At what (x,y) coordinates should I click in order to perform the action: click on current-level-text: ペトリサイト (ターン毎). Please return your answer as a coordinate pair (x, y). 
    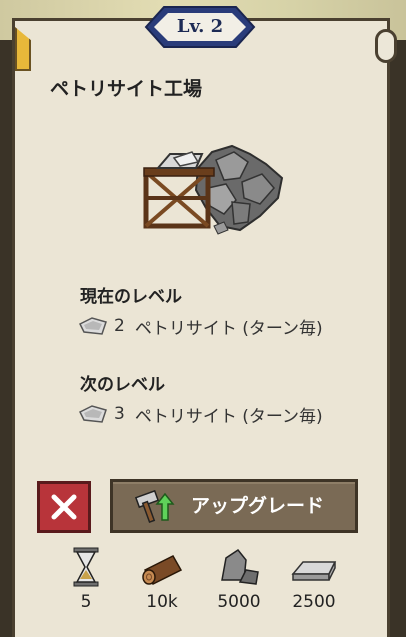
    Looking at the image, I should click on (228, 328).